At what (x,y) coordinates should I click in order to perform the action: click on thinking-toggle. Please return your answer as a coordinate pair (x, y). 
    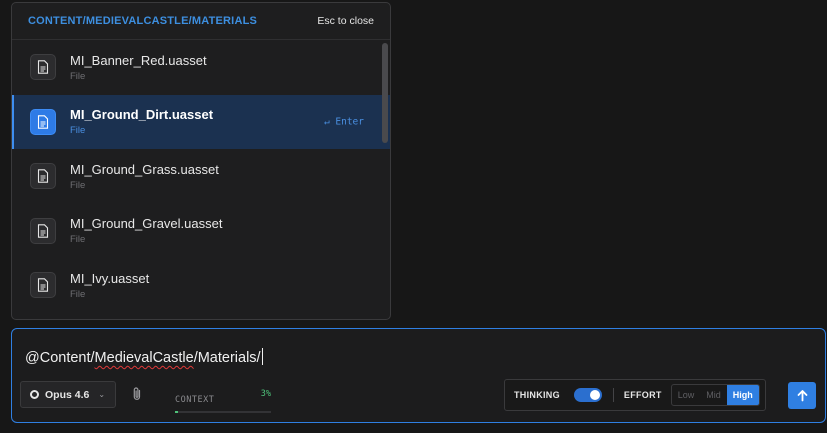
    Looking at the image, I should click on (587, 395).